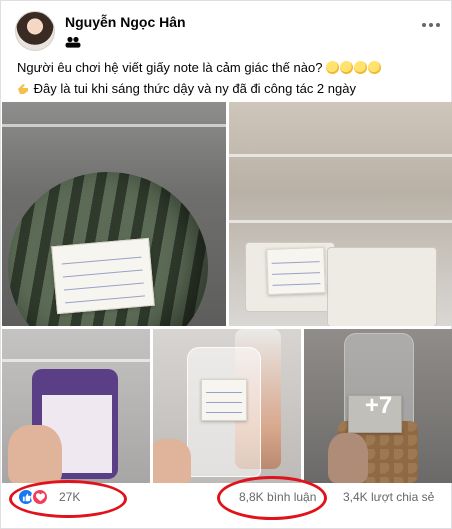 The height and width of the screenshot is (529, 452). What do you see at coordinates (69, 497) in the screenshot?
I see `reaction-count: 27K` at bounding box center [69, 497].